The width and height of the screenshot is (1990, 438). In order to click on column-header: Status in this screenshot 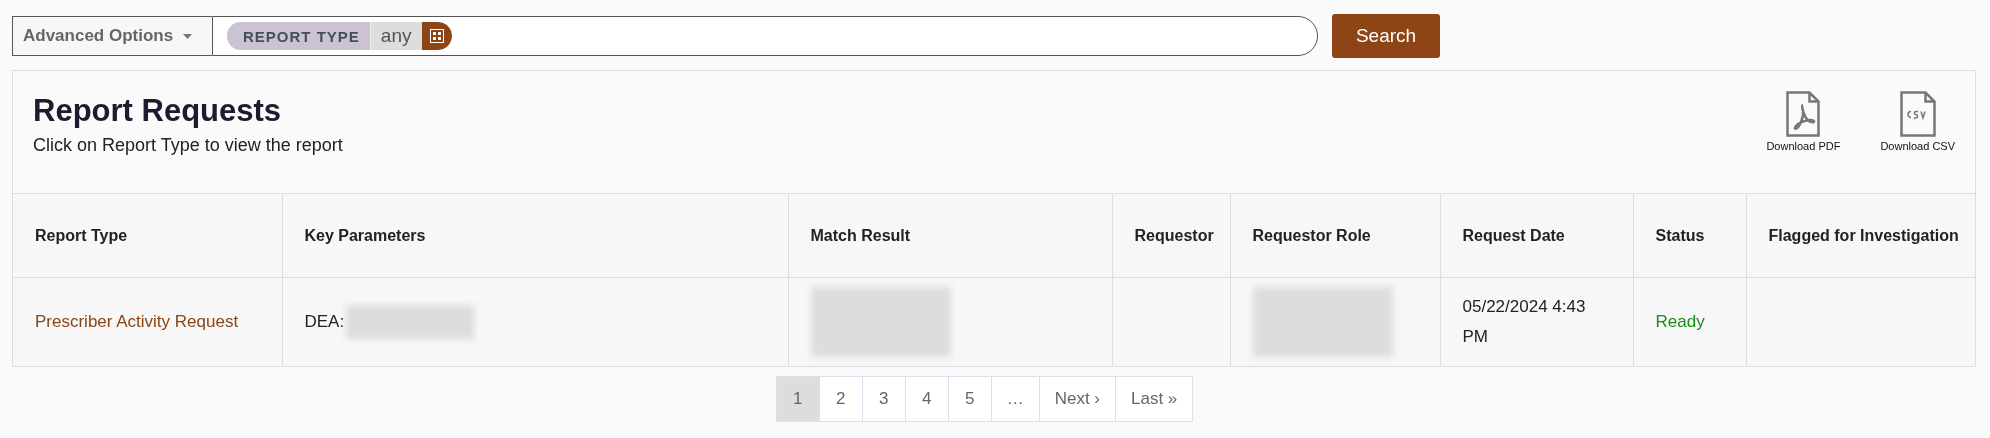, I will do `click(1680, 235)`.